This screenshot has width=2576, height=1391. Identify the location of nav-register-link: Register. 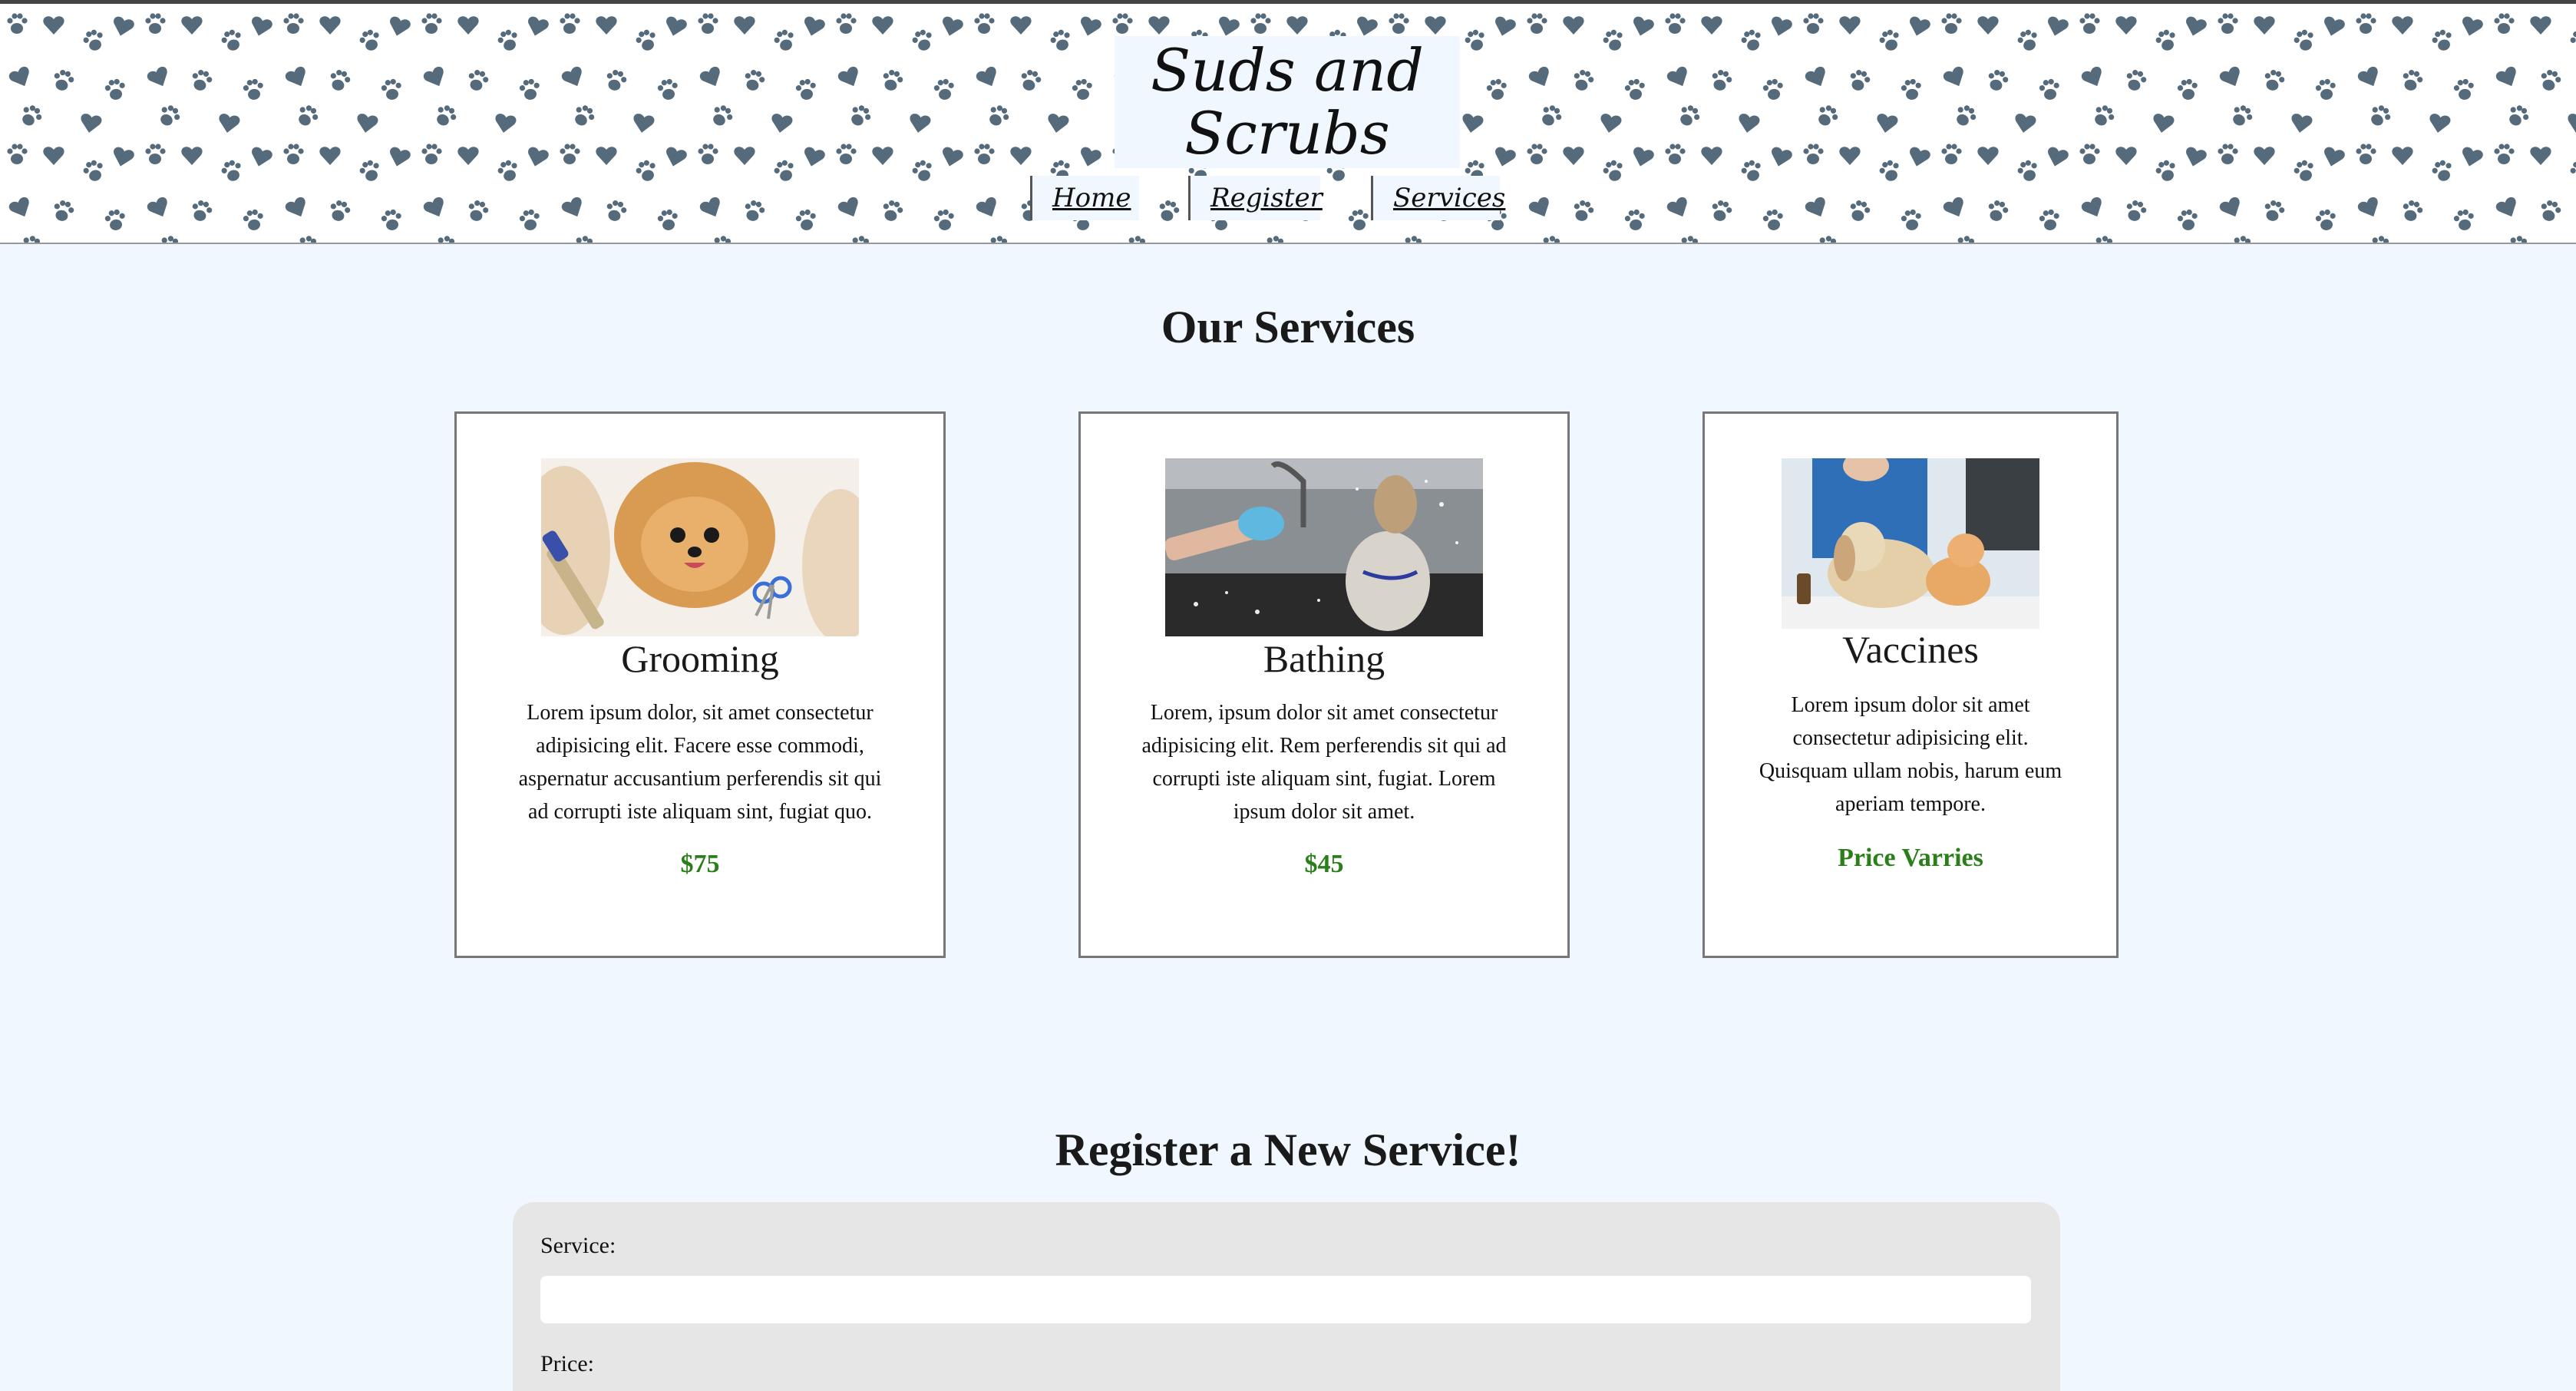
(1255, 198).